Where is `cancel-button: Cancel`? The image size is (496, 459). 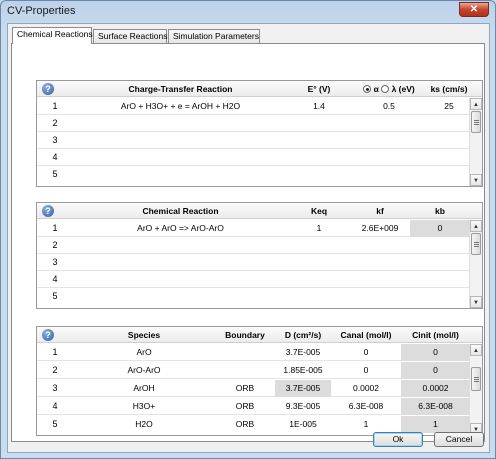
cancel-button: Cancel is located at coordinates (459, 439).